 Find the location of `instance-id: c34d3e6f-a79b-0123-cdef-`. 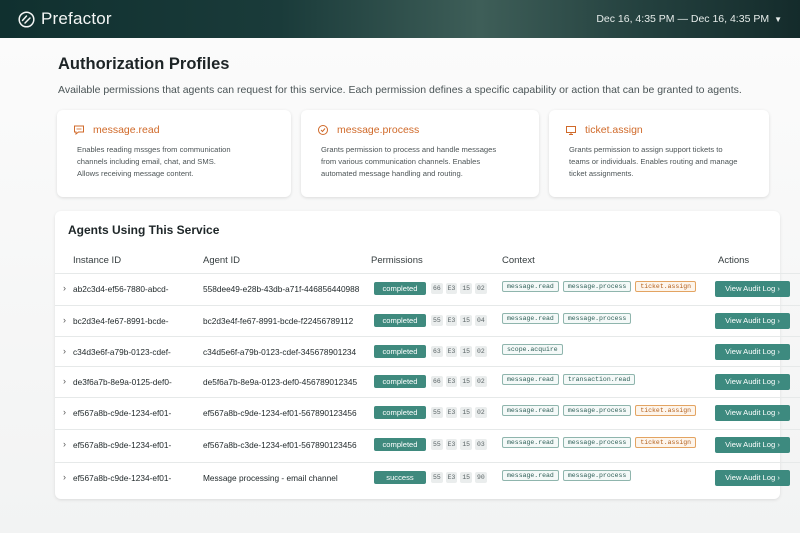

instance-id: c34d3e6f-a79b-0123-cdef- is located at coordinates (122, 352).